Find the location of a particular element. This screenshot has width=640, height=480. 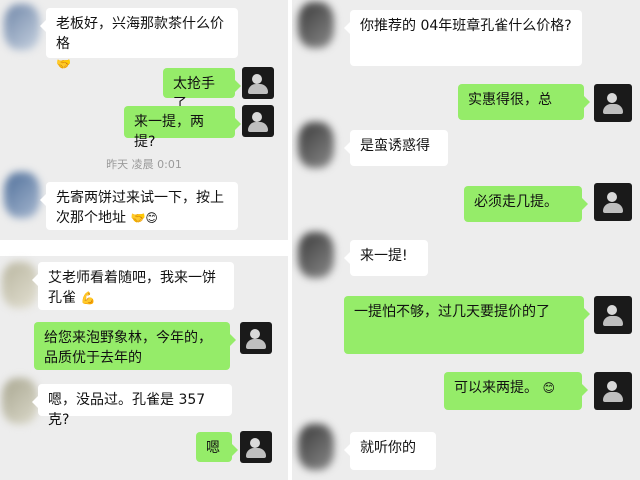

message-text: 就听你的 is located at coordinates (388, 448).